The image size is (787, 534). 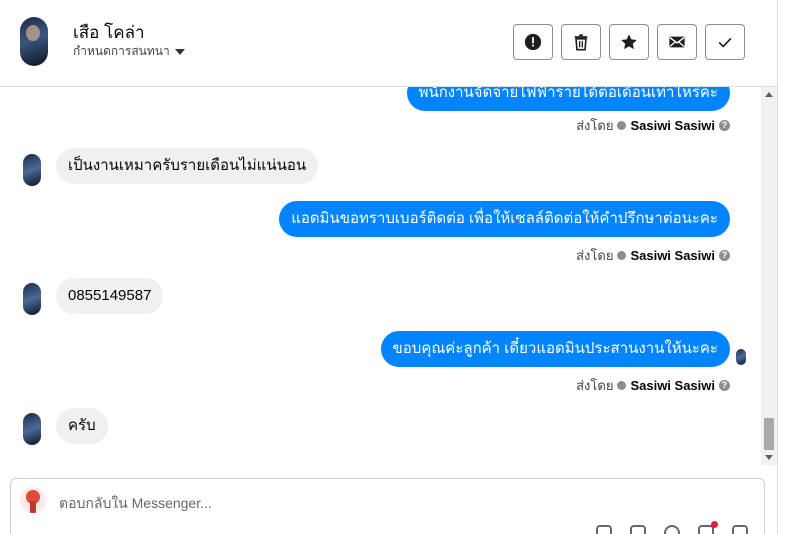 I want to click on reply-input, so click(x=399, y=503).